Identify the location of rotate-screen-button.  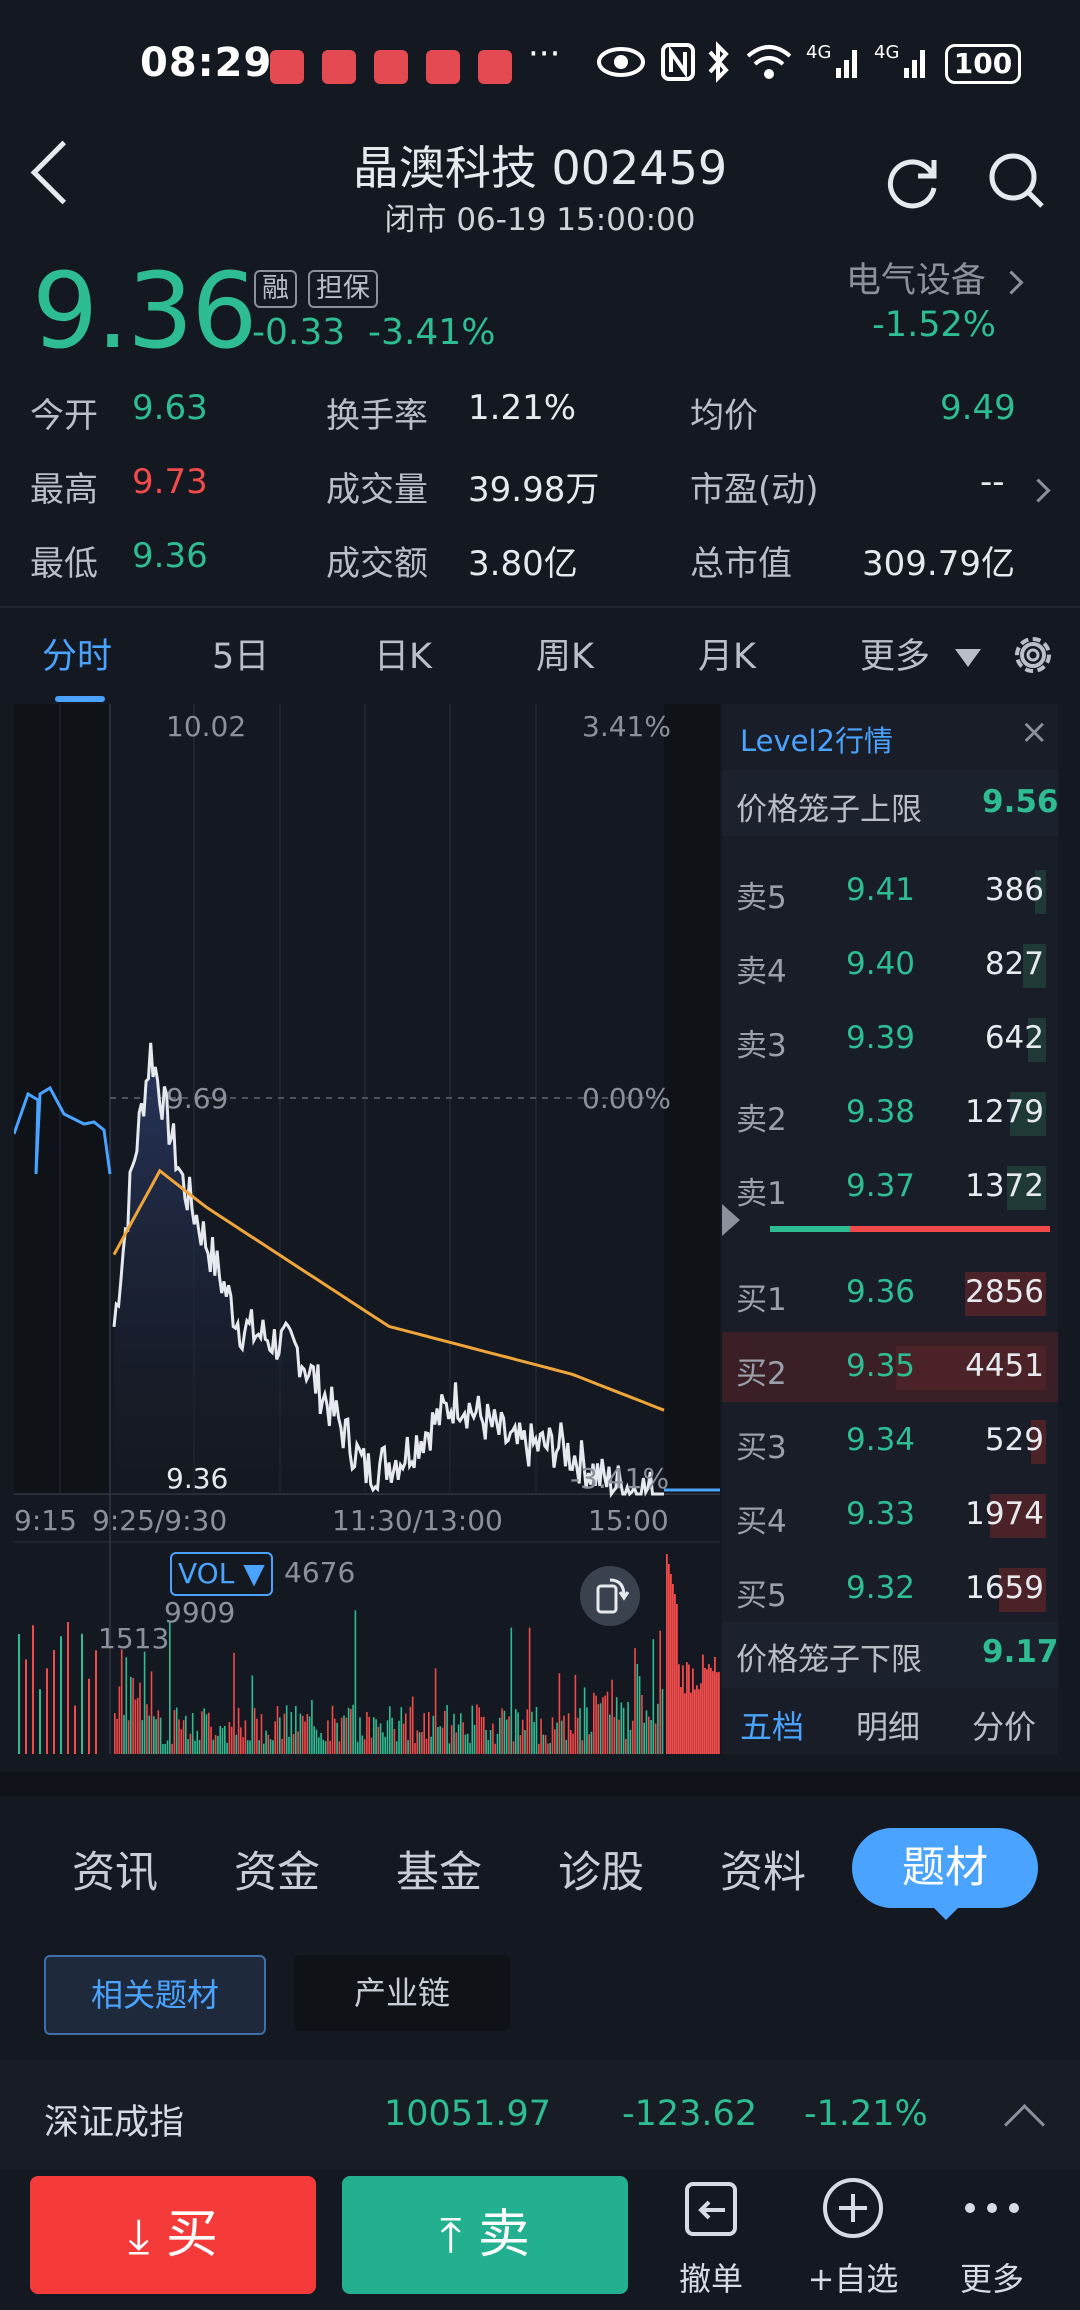
(610, 1596).